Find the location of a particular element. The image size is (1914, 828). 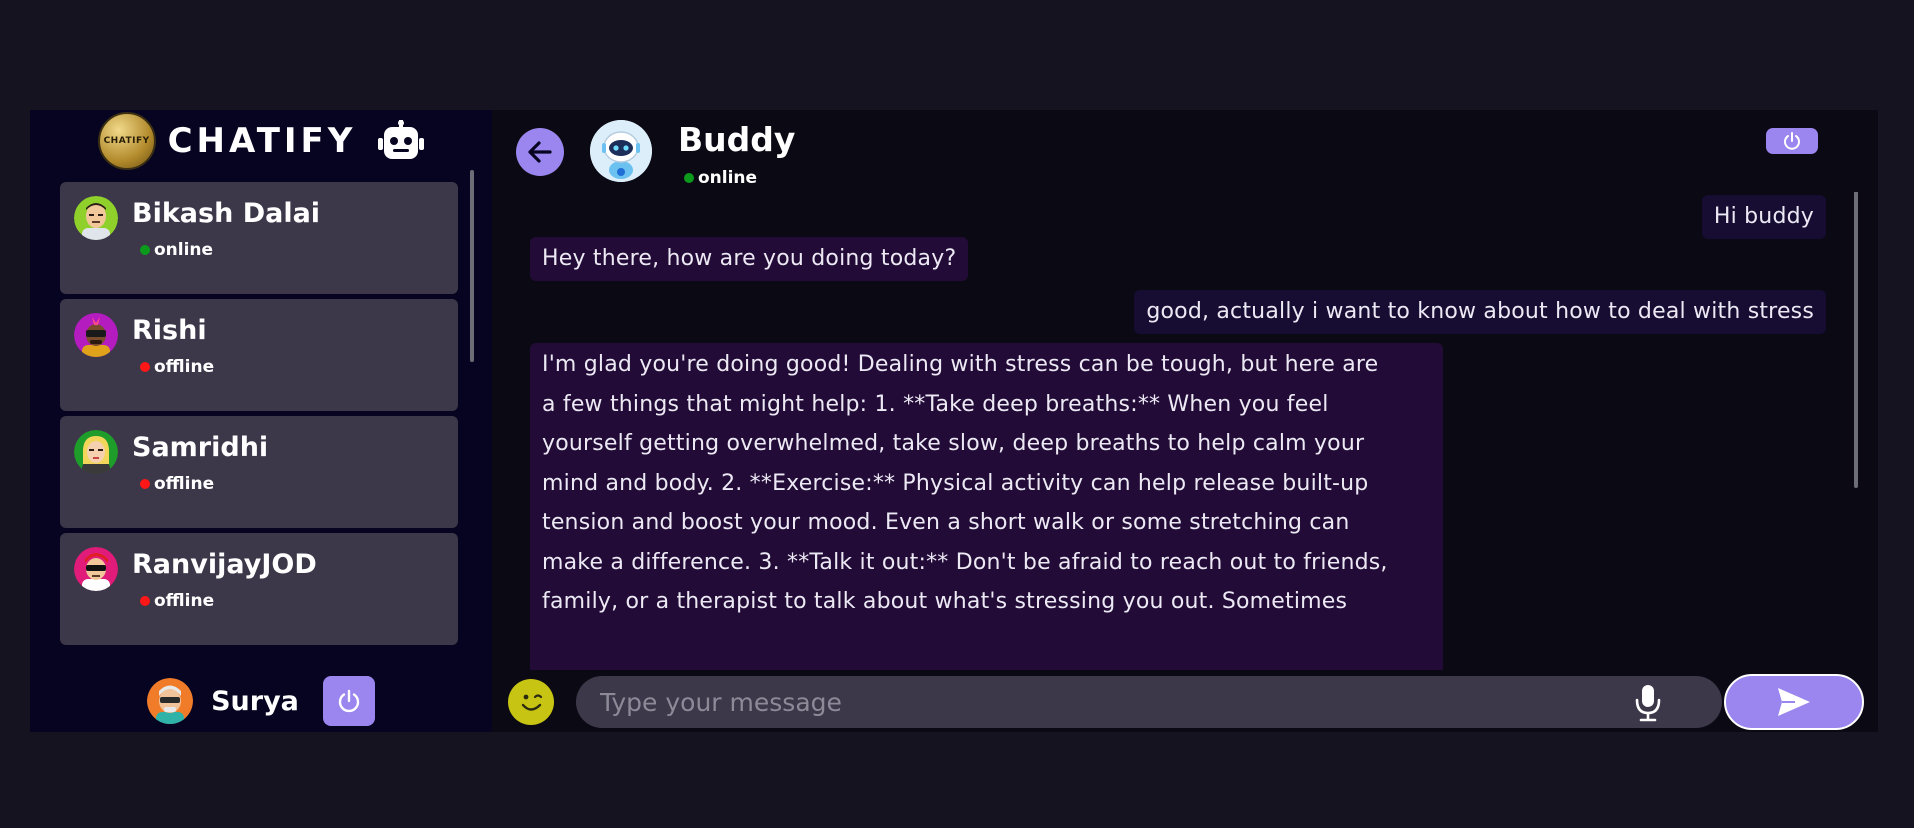

message-input is located at coordinates (1149, 702).